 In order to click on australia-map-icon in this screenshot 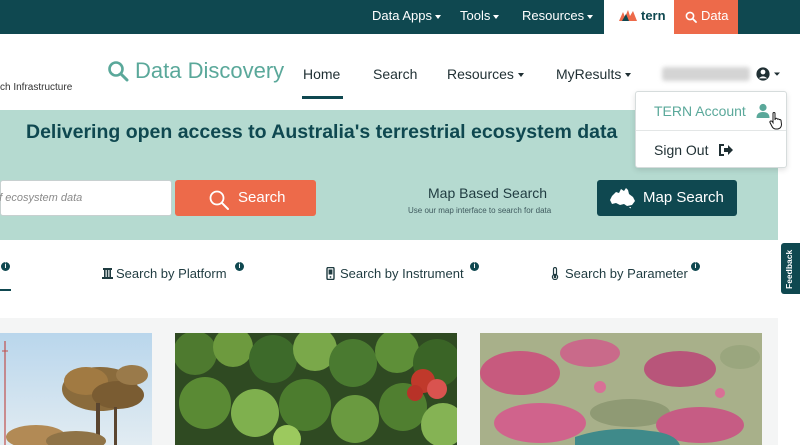, I will do `click(622, 198)`.